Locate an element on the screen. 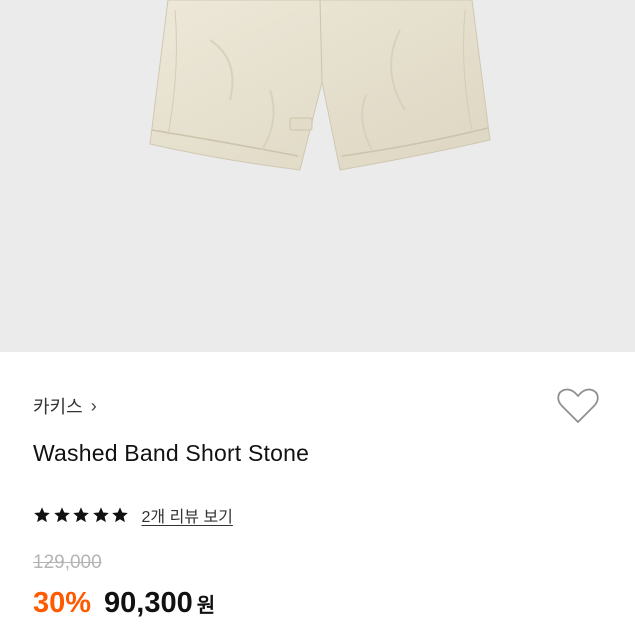 The image size is (635, 635). wishlist-button is located at coordinates (578, 406).